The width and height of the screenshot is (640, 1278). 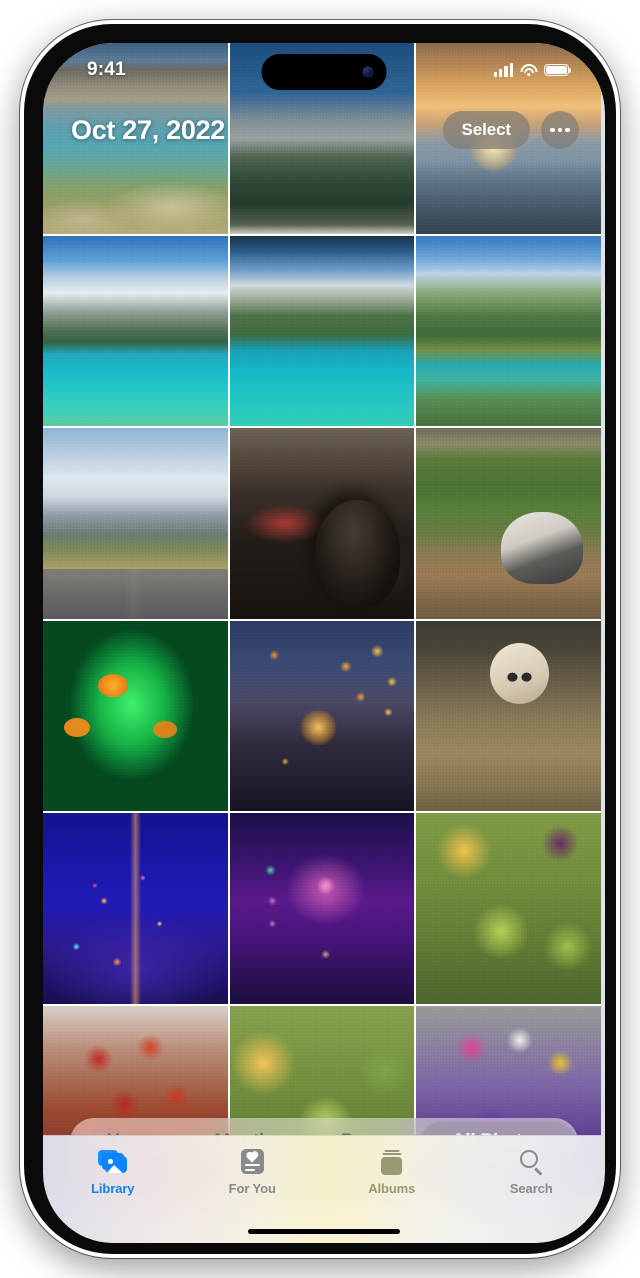 What do you see at coordinates (112, 1161) in the screenshot?
I see `photo-stack-icon` at bounding box center [112, 1161].